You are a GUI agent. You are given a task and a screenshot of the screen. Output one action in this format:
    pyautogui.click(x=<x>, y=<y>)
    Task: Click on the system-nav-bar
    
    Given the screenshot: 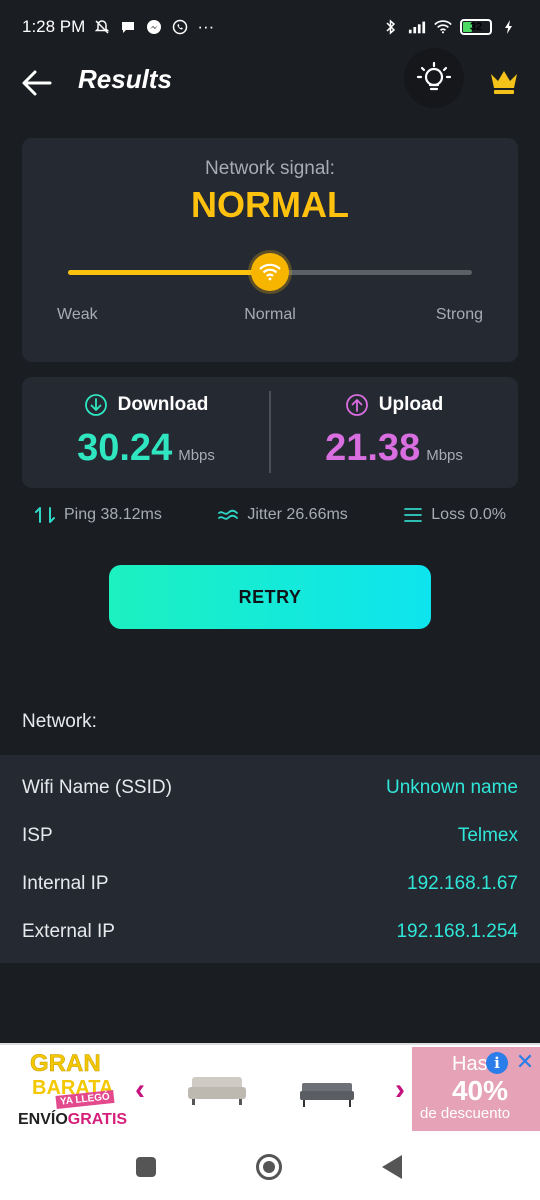 What is the action you would take?
    pyautogui.click(x=270, y=1167)
    